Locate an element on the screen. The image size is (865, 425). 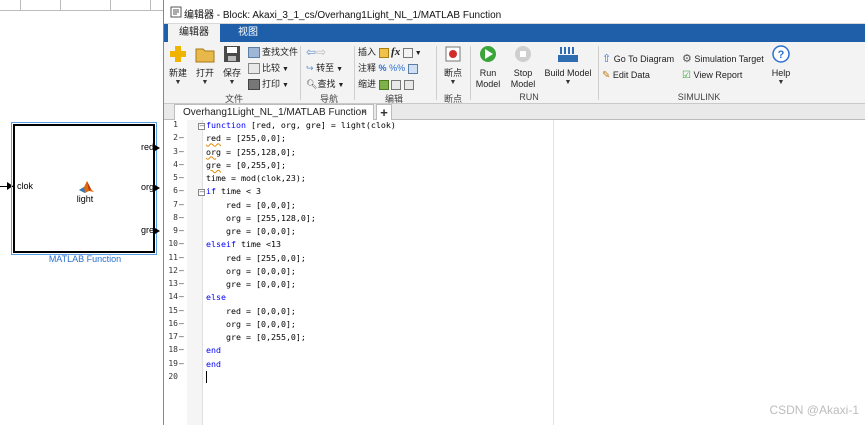
view-report-button: ☑ View Report is located at coordinates (712, 75).